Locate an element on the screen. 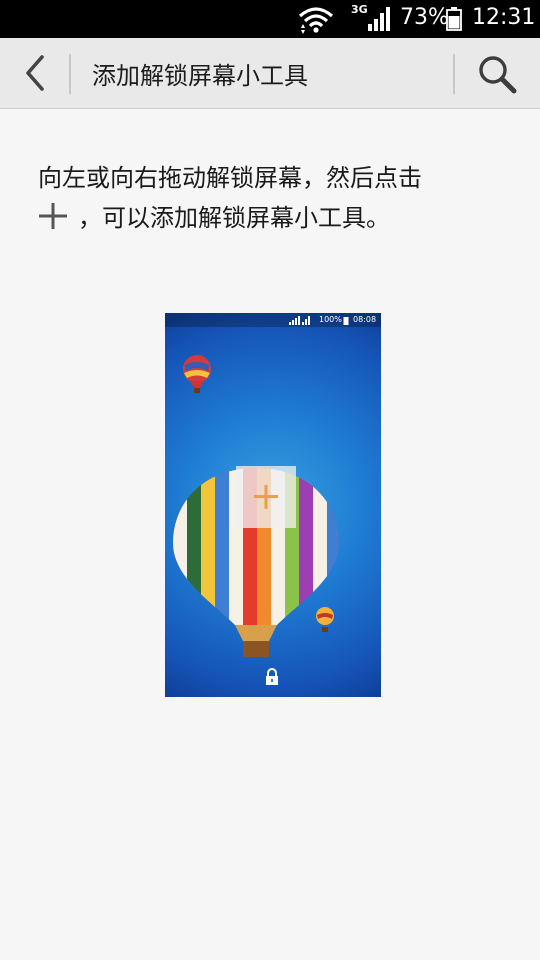 This screenshot has width=540, height=960. search-icon is located at coordinates (498, 75).